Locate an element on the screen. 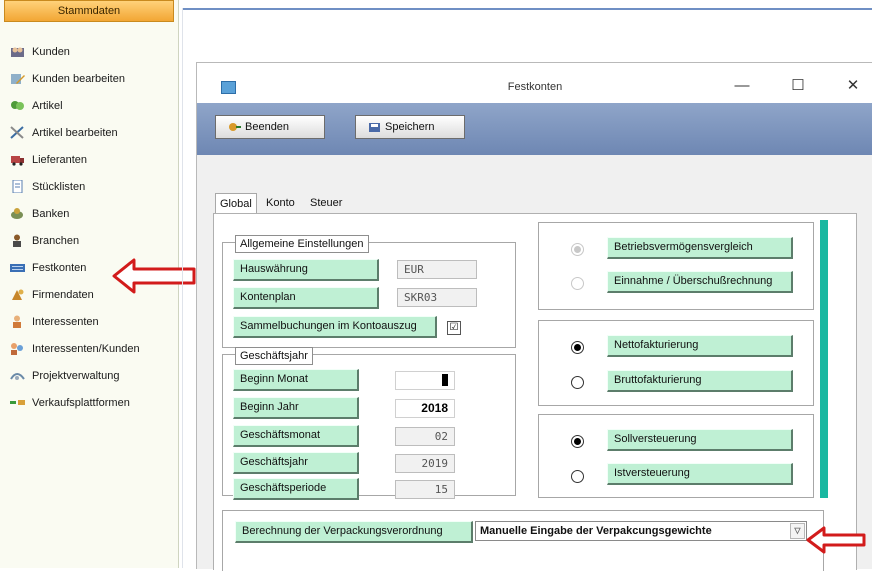 The height and width of the screenshot is (571, 872). sidebar-item-label: Lieferanten is located at coordinates (60, 159).